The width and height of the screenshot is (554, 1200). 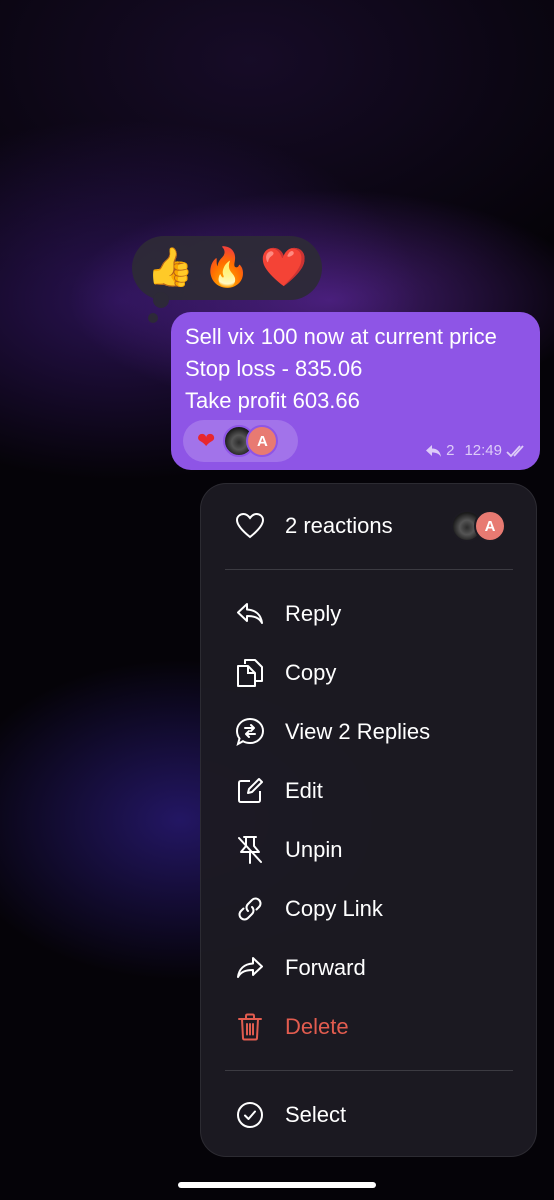 I want to click on copy-link-menu-item: Copy Link, so click(x=368, y=909).